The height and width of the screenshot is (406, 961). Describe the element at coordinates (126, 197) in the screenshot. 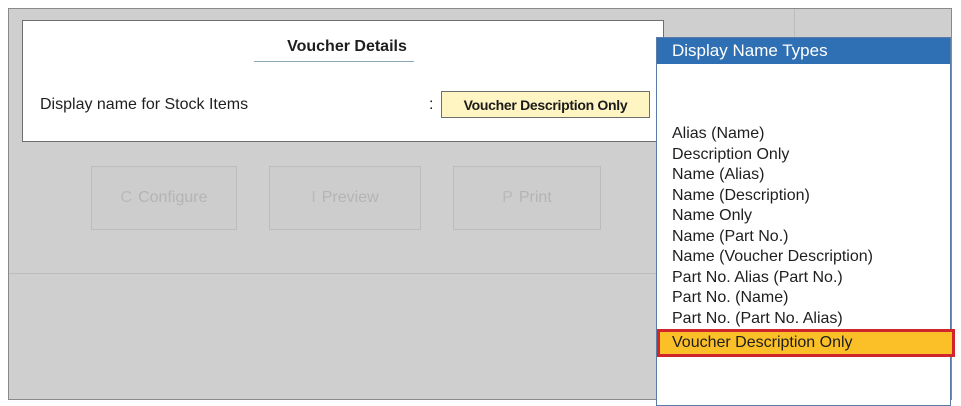

I see `configure-shortcut-key: C` at that location.